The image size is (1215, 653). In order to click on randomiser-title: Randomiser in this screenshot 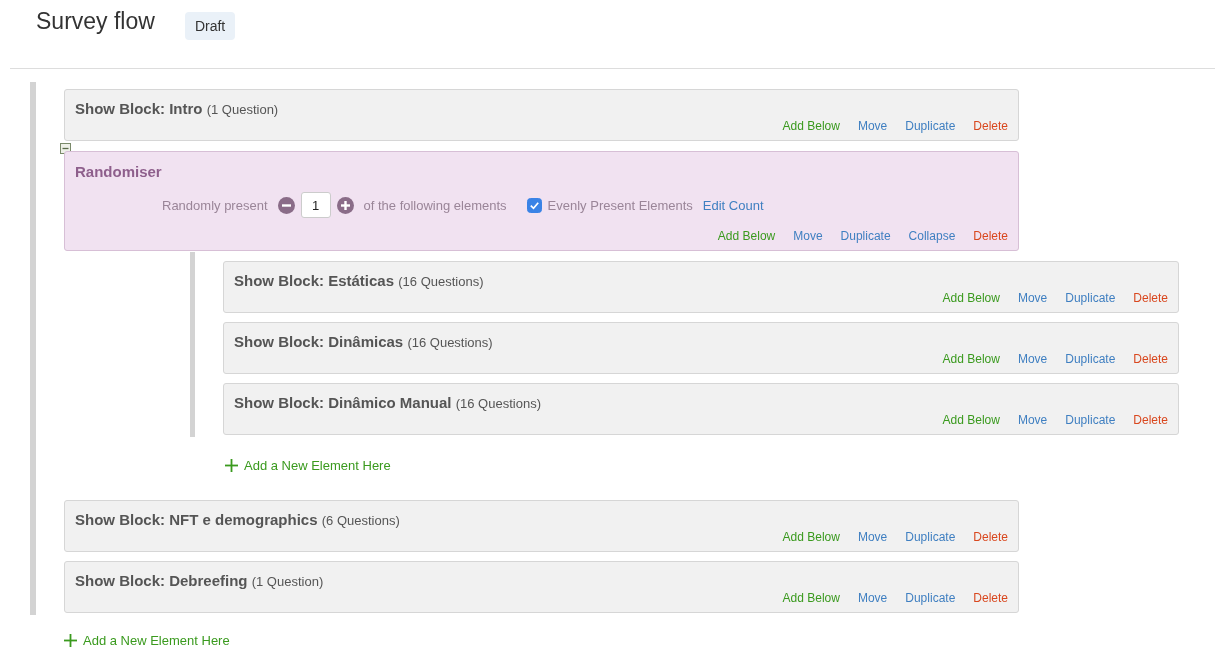, I will do `click(119, 172)`.